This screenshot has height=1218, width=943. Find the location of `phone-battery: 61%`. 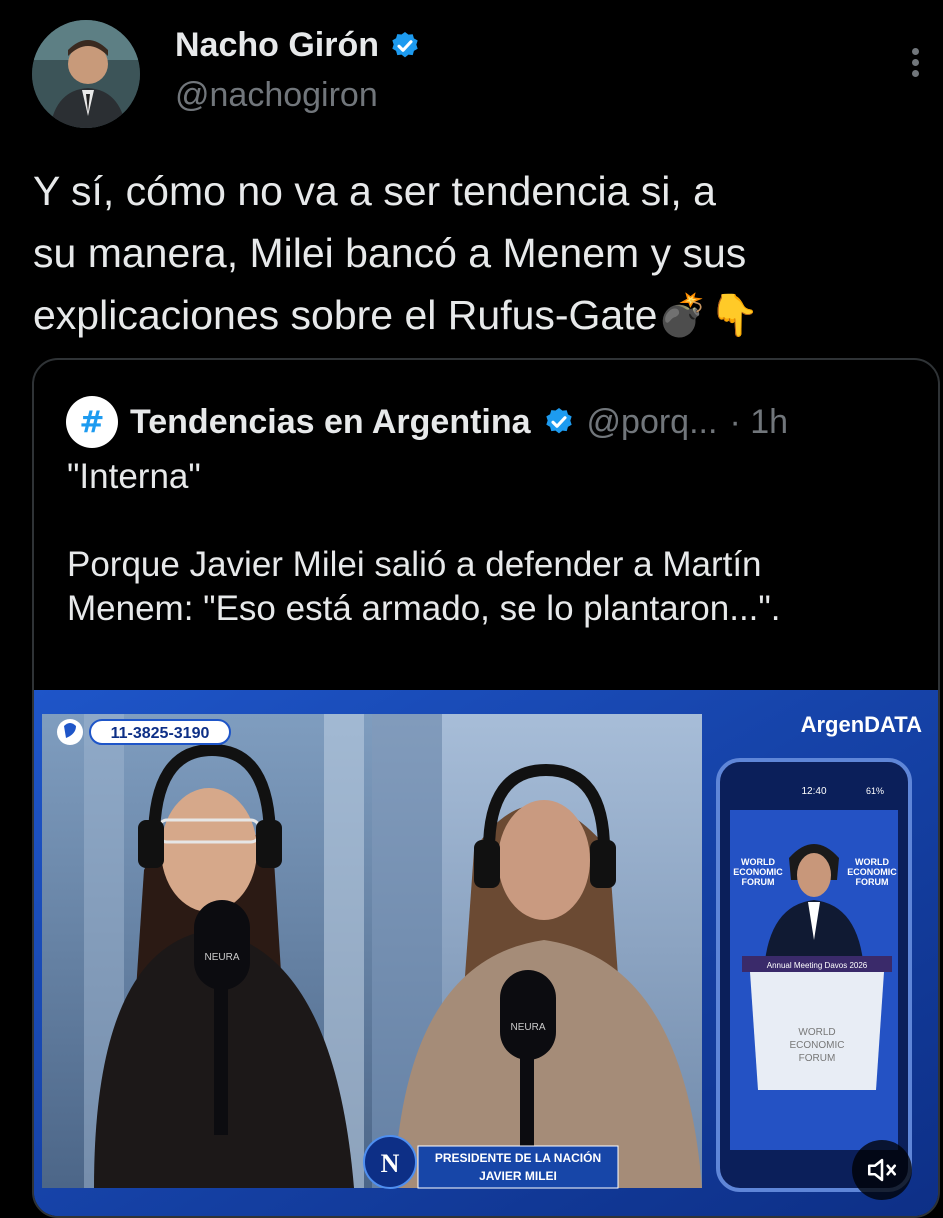

phone-battery: 61% is located at coordinates (875, 791).